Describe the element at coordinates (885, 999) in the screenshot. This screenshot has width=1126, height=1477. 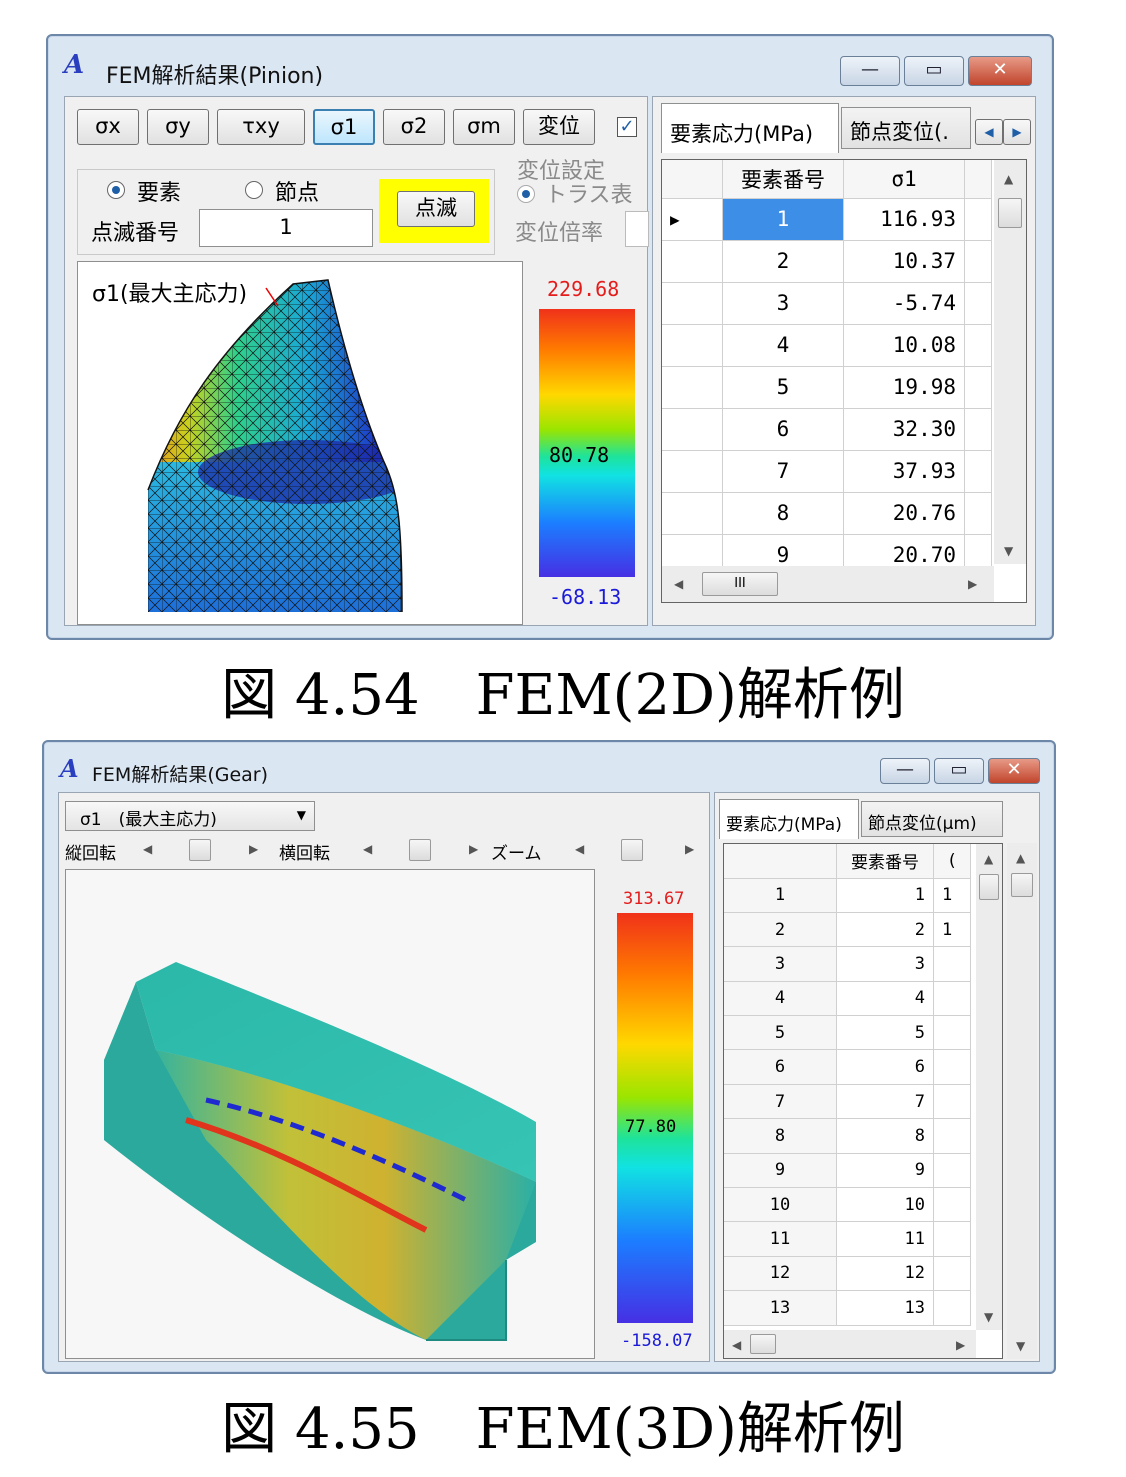
I see `cell-number: 4` at that location.